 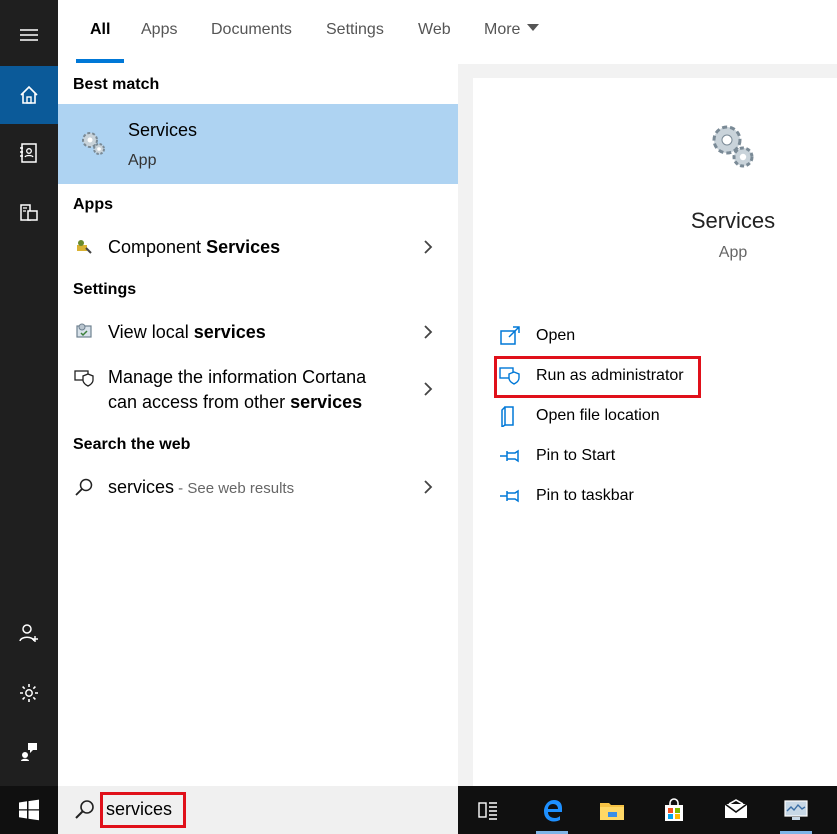 What do you see at coordinates (116, 84) in the screenshot?
I see `best-match-header: Best match` at bounding box center [116, 84].